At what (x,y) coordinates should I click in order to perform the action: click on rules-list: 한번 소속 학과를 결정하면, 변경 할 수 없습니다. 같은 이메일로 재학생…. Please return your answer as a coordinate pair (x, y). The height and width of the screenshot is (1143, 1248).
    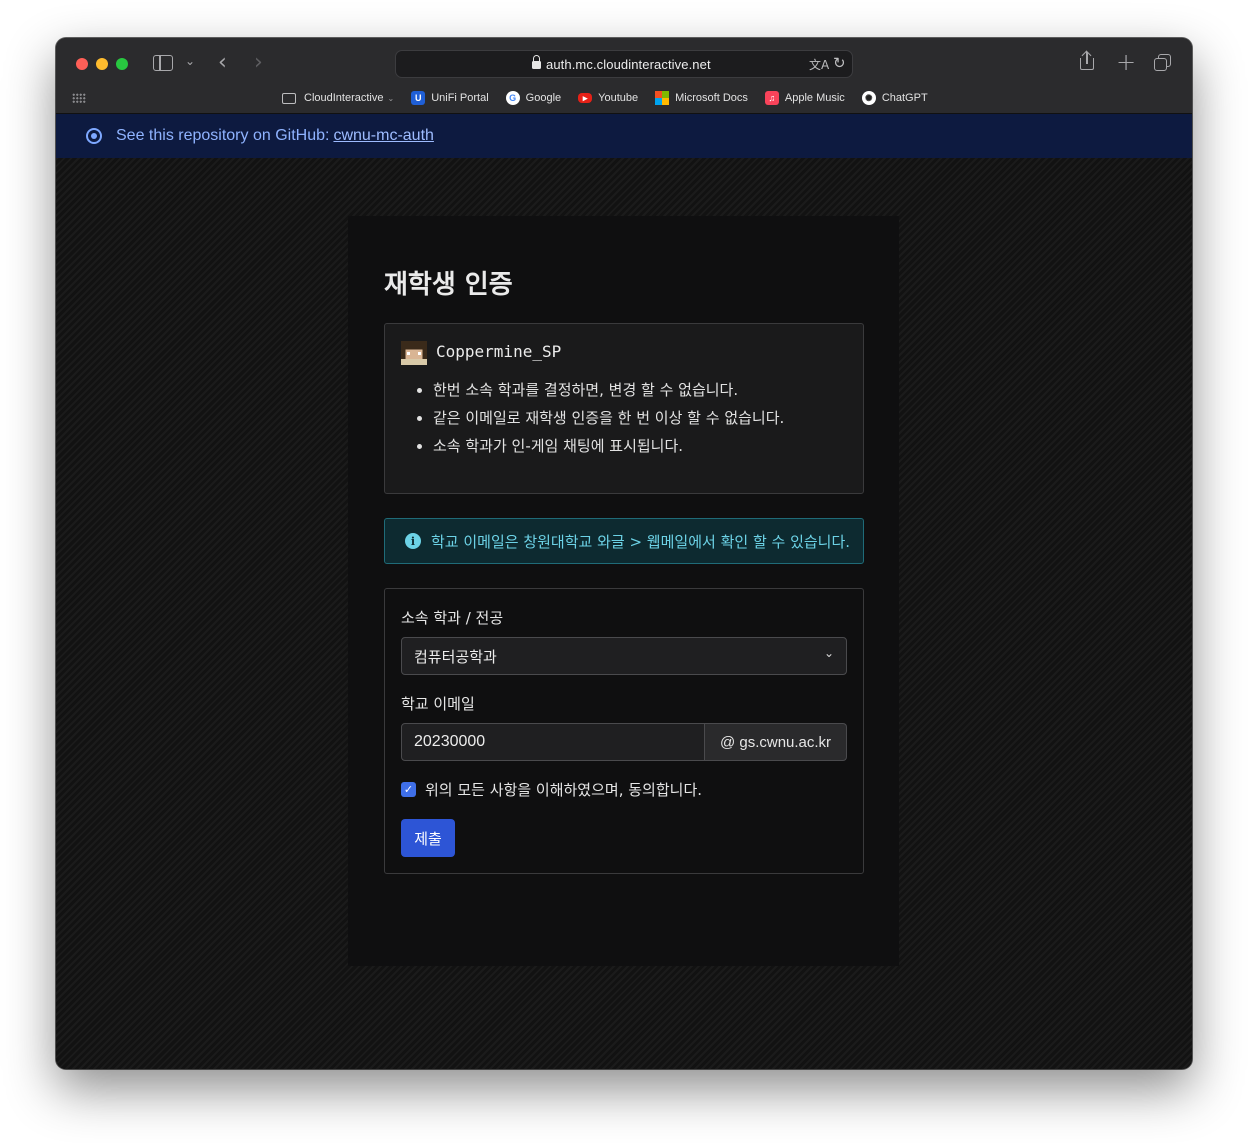
    Looking at the image, I should click on (608, 422).